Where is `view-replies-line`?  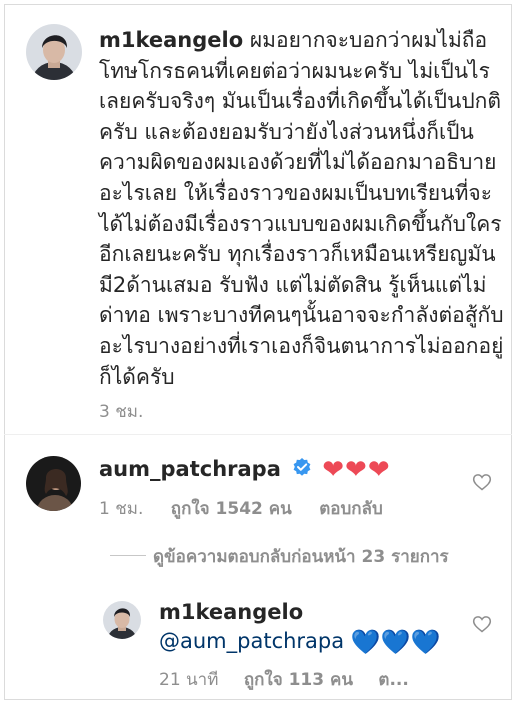
view-replies-line is located at coordinates (128, 555).